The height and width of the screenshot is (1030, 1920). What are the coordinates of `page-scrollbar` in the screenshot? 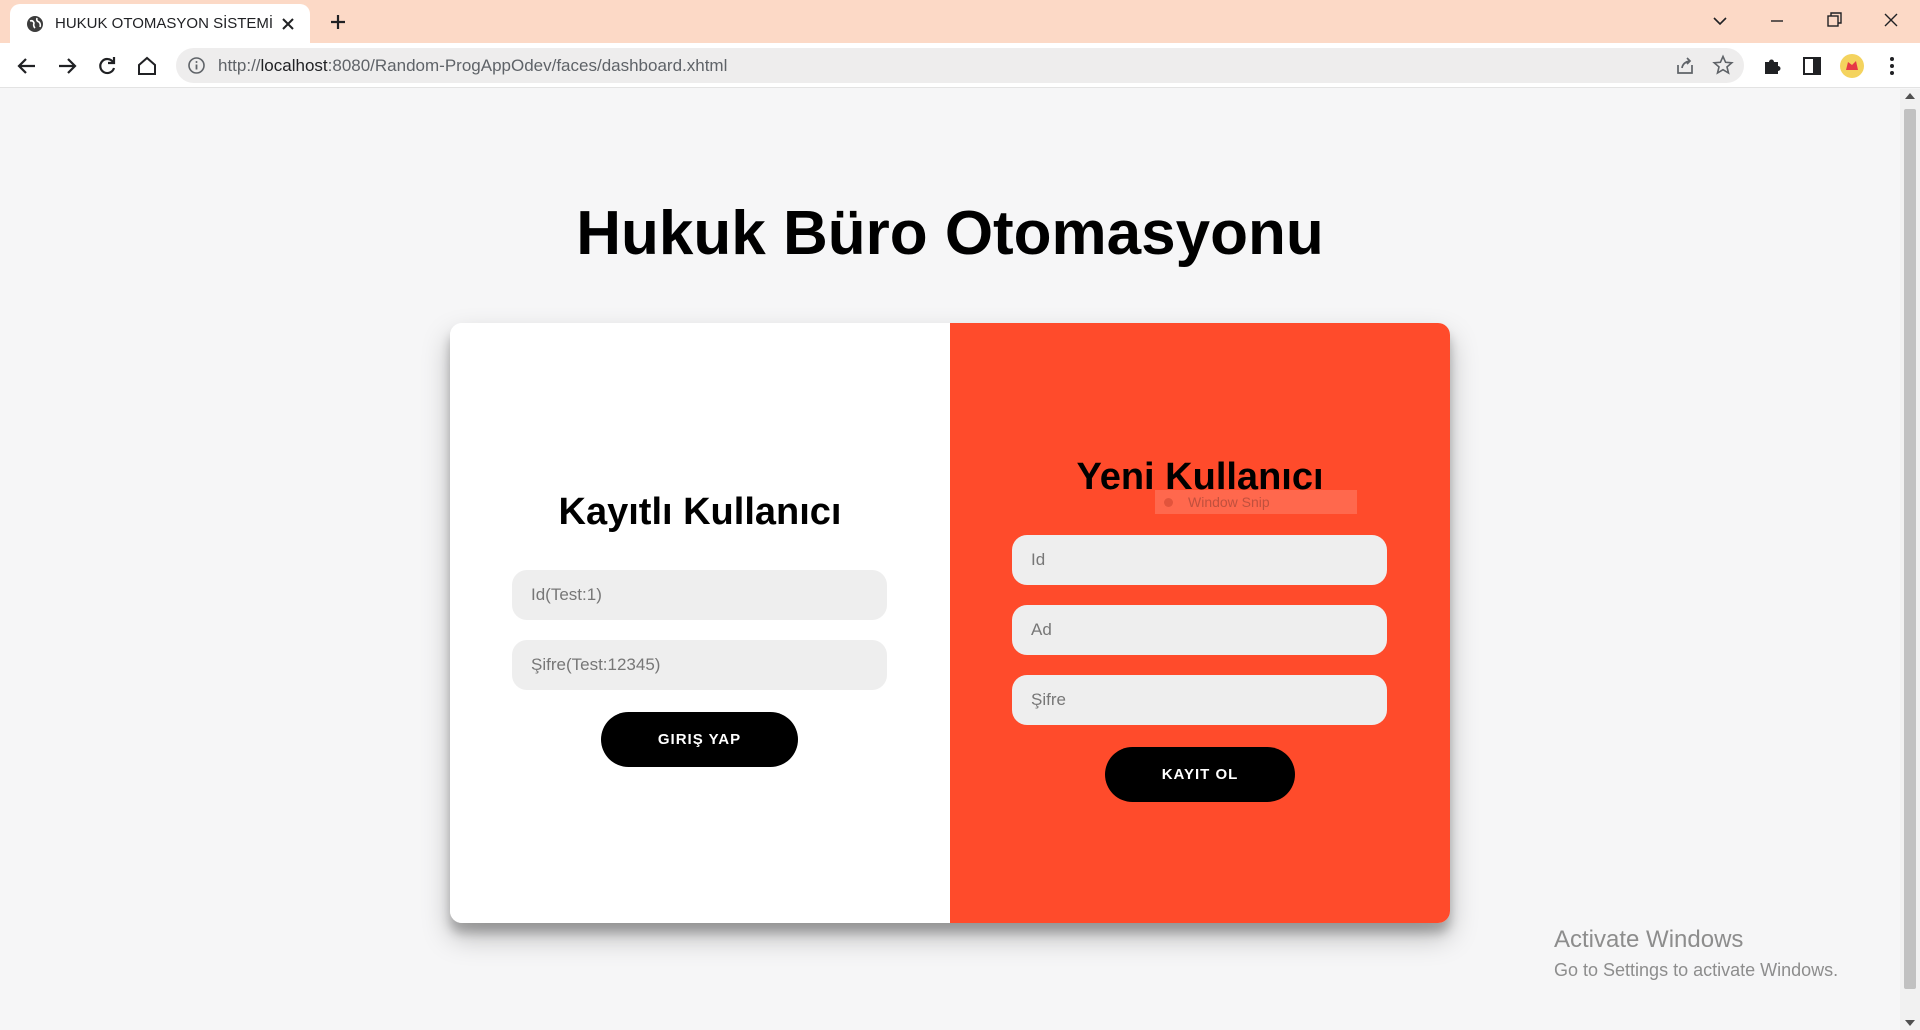 It's located at (1910, 559).